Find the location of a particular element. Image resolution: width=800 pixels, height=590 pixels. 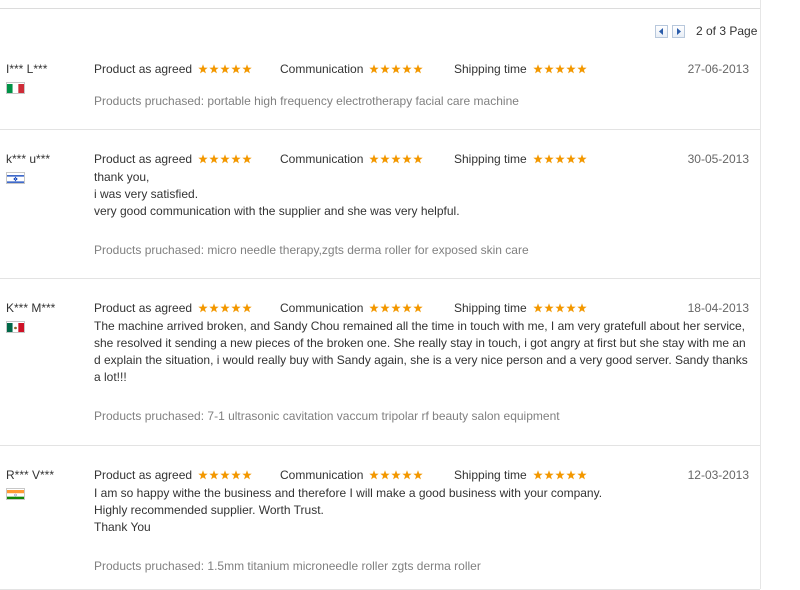

next-page-button is located at coordinates (678, 31).